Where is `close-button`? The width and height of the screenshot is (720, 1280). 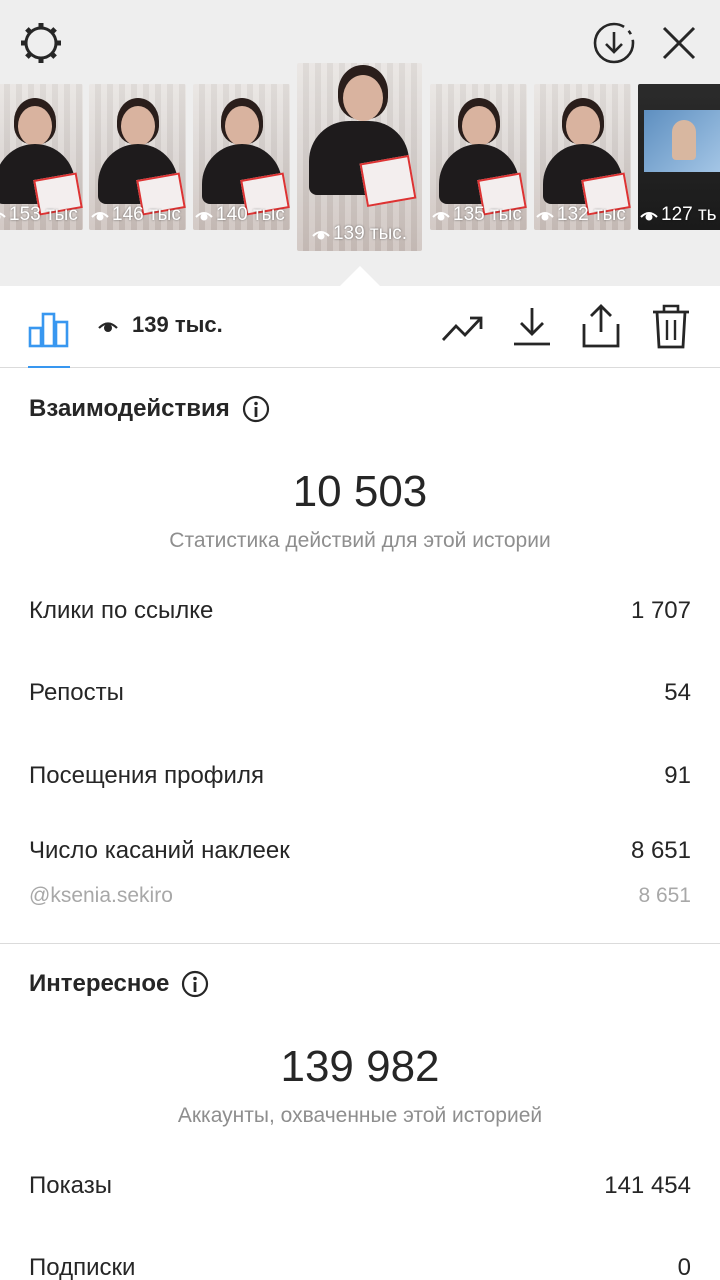
close-button is located at coordinates (679, 43).